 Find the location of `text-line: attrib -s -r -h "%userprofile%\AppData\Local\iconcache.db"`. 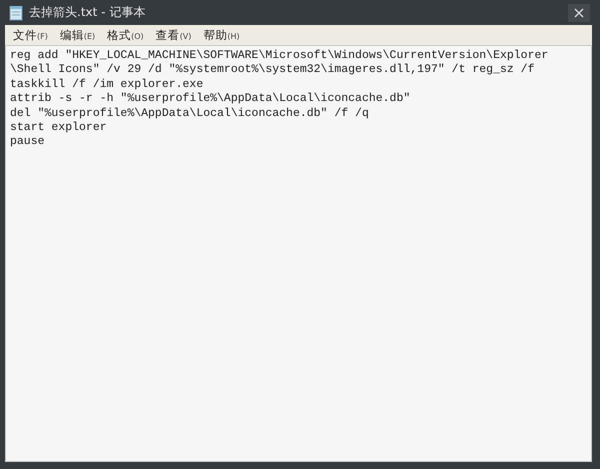

text-line: attrib -s -r -h "%userprofile%\AppData\Local\iconcache.db" is located at coordinates (211, 99).